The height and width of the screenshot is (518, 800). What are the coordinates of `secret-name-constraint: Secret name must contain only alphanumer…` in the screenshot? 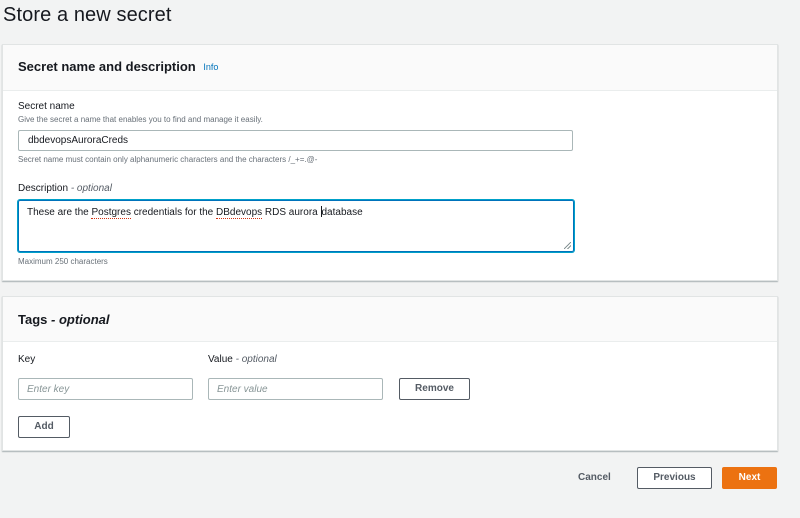 It's located at (168, 159).